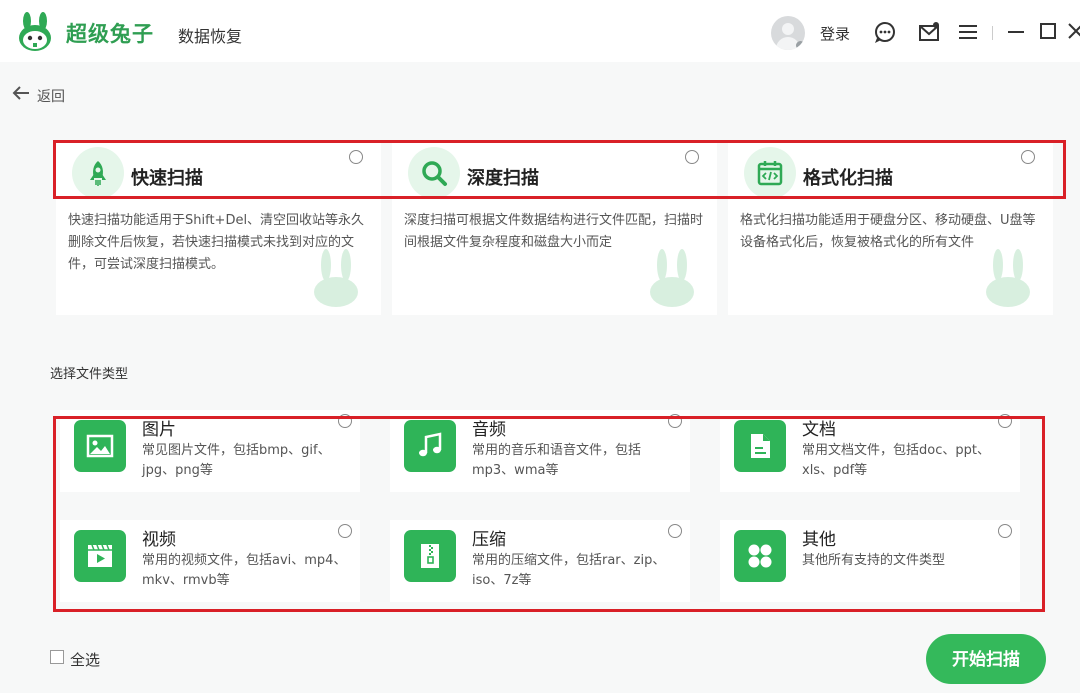 The height and width of the screenshot is (693, 1080). Describe the element at coordinates (110, 34) in the screenshot. I see `app-brand: 超级兔子` at that location.